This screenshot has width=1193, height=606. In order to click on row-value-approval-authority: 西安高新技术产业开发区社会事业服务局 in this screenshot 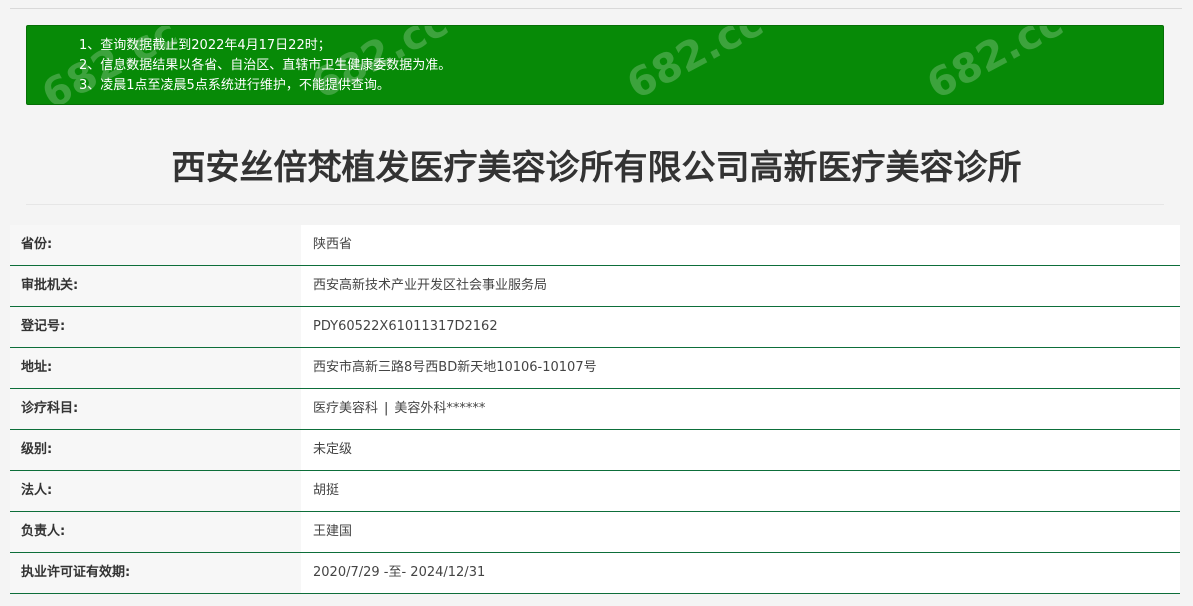, I will do `click(740, 286)`.